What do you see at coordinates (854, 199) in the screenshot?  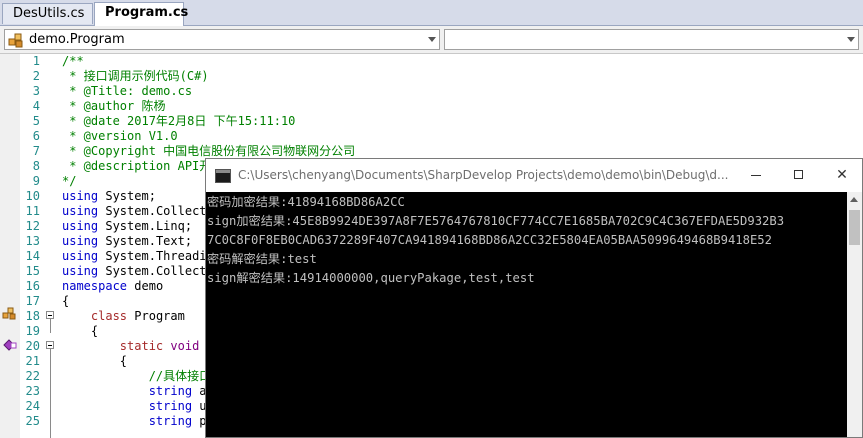 I see `scroll-up-icon` at bounding box center [854, 199].